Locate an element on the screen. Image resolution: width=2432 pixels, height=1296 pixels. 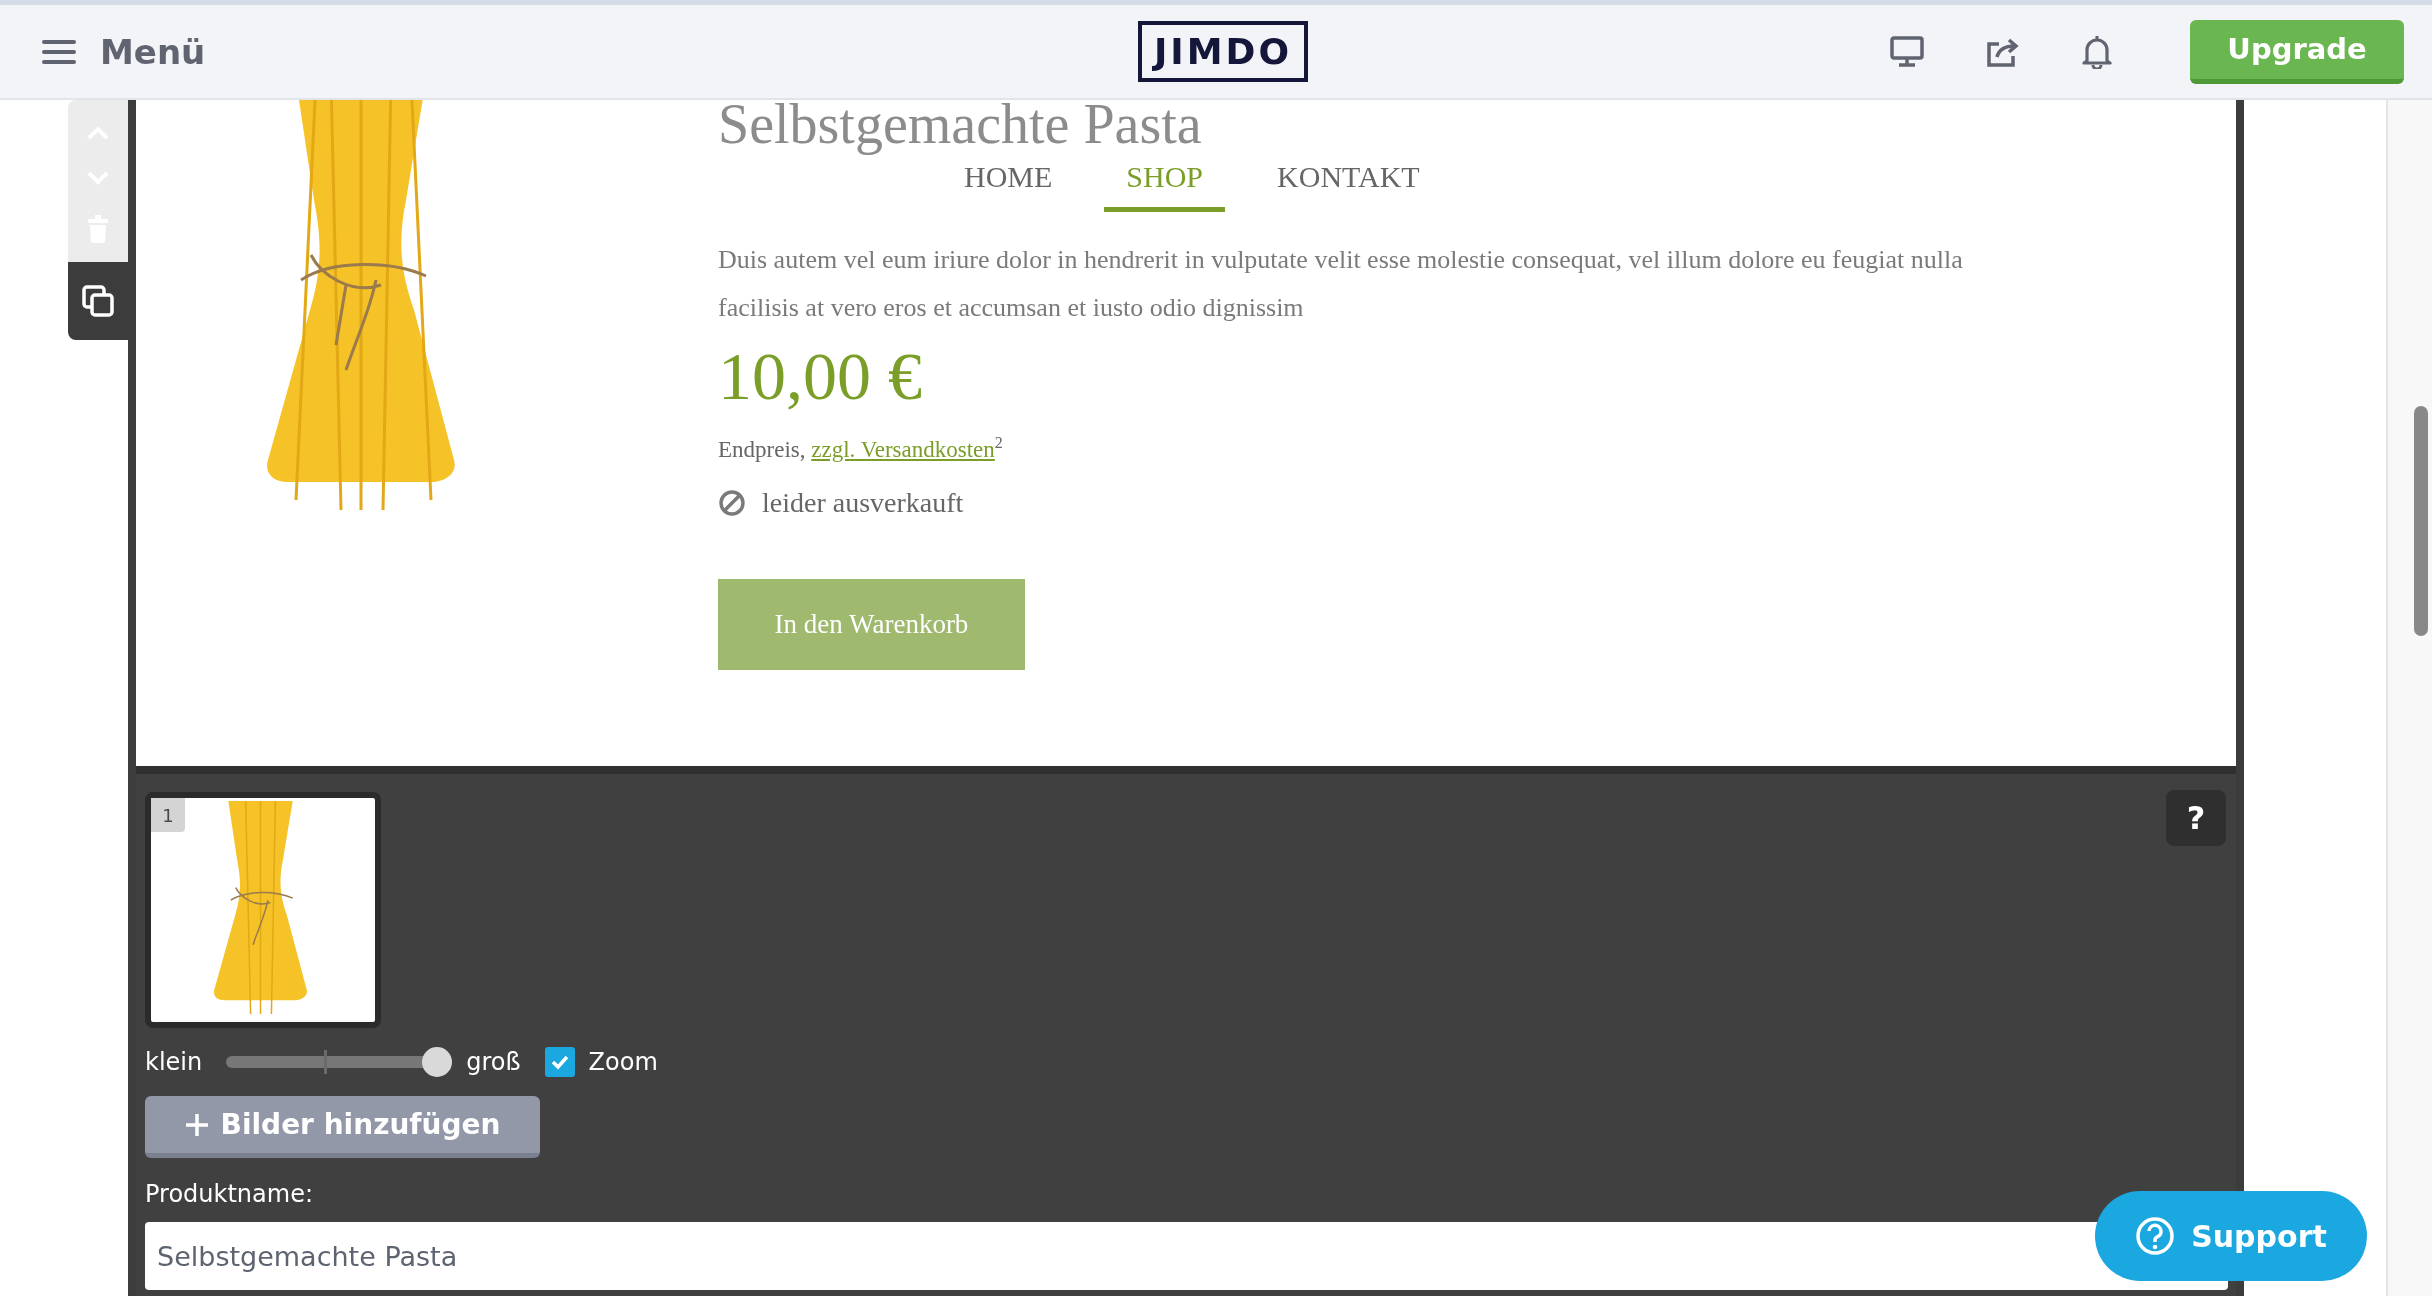
copy-button is located at coordinates (98, 301).